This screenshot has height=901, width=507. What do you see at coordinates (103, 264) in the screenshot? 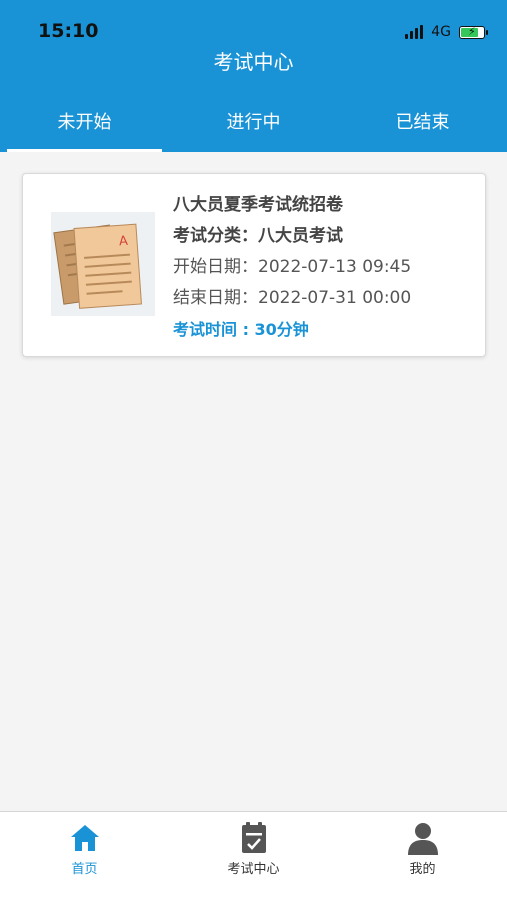
I see `exam-paper-icon: A` at bounding box center [103, 264].